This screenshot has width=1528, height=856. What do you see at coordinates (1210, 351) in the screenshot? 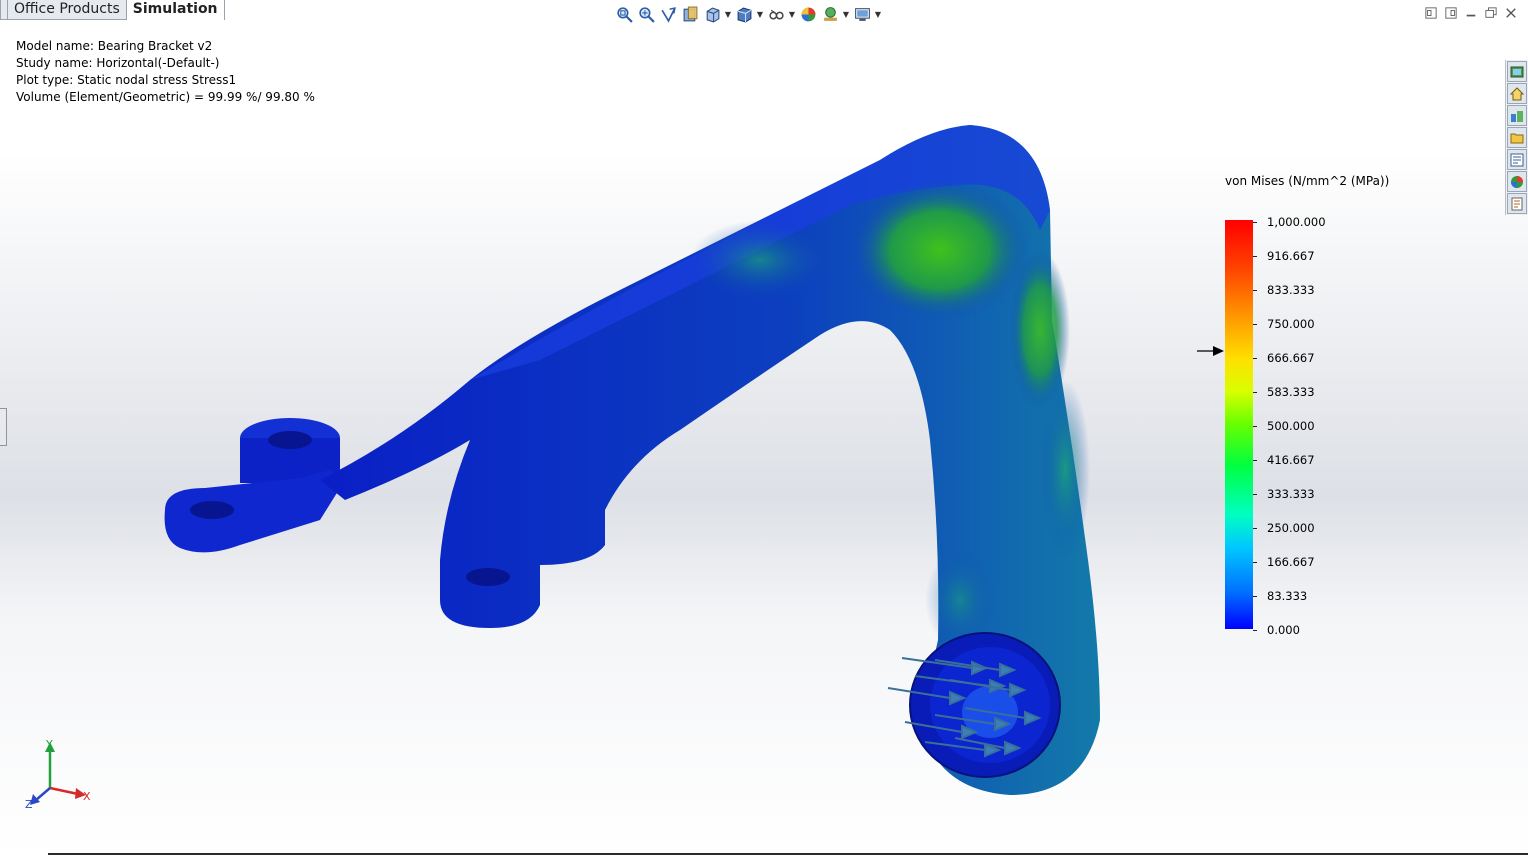
I see `yield-strength-marker` at bounding box center [1210, 351].